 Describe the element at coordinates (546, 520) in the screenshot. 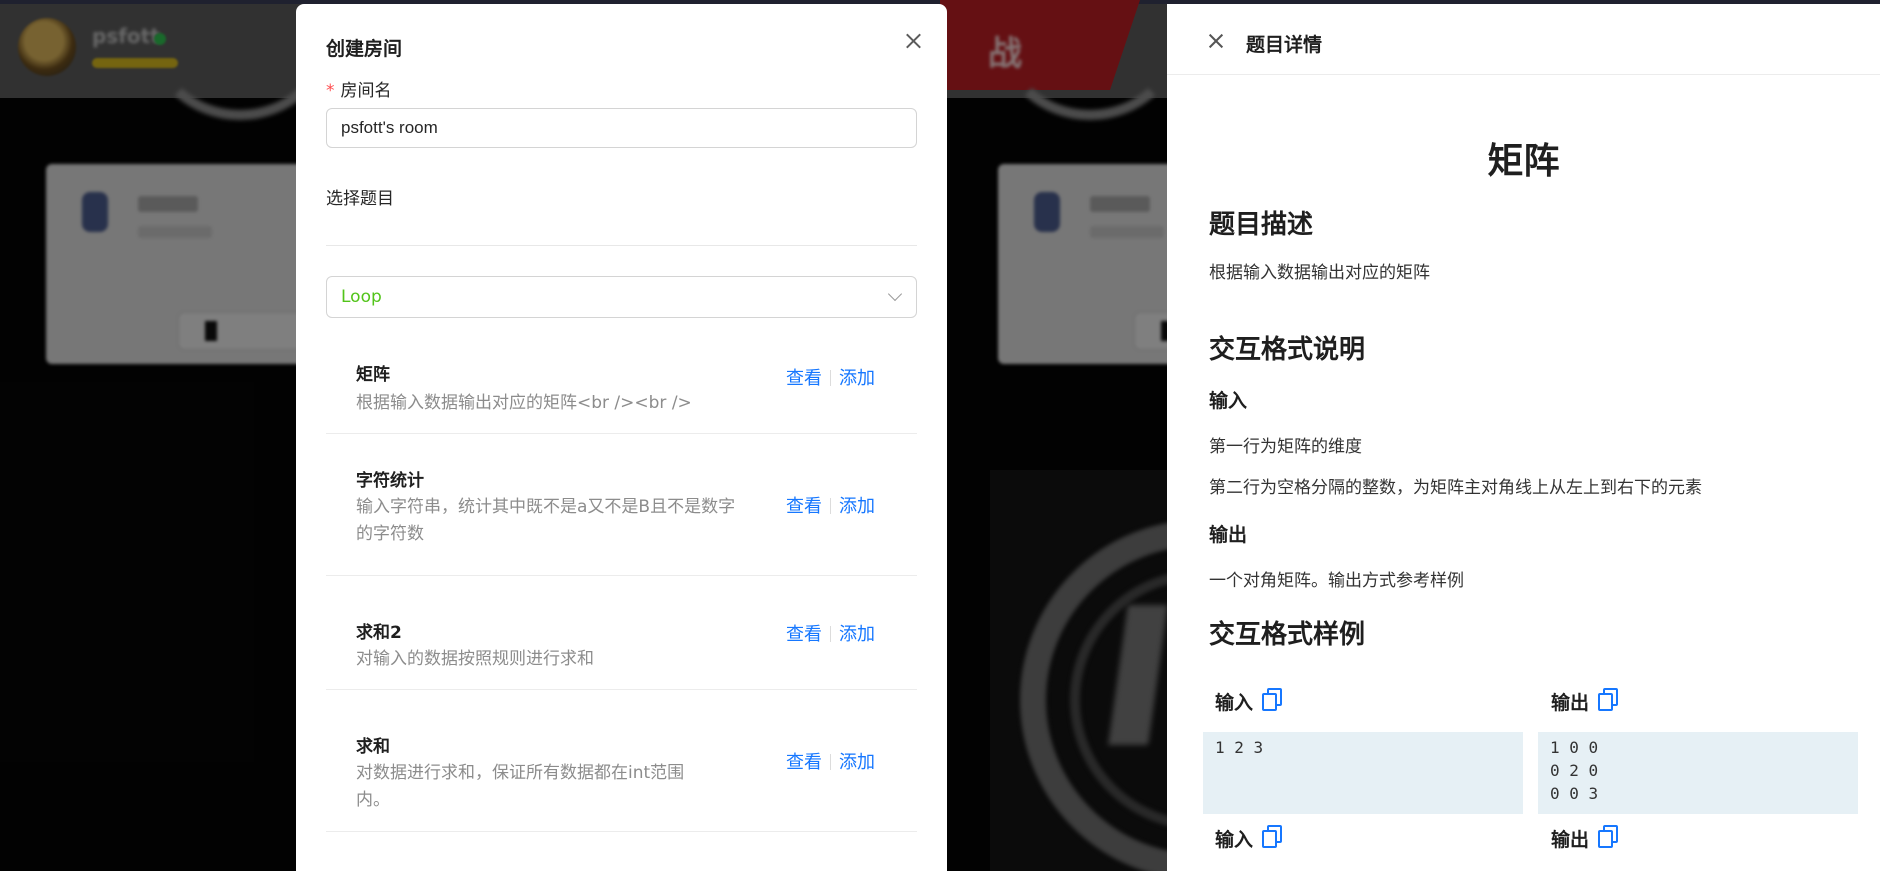

I see `problem-description: 输入字符串，统计其中既不是a又不是B且不是数字的字符数` at that location.